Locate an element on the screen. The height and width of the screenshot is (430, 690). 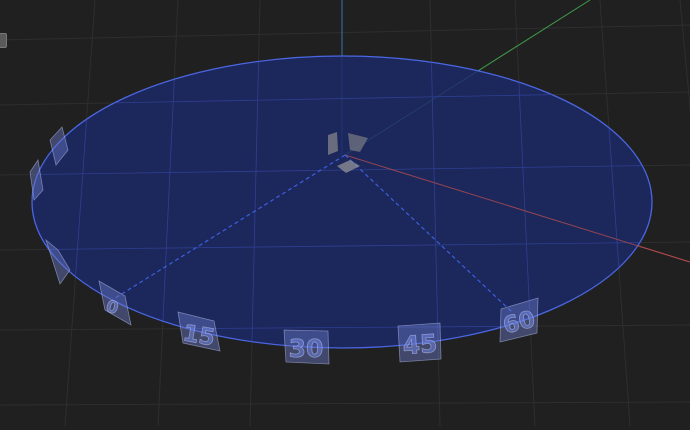
tick-45-plate: 45 is located at coordinates (419, 342).